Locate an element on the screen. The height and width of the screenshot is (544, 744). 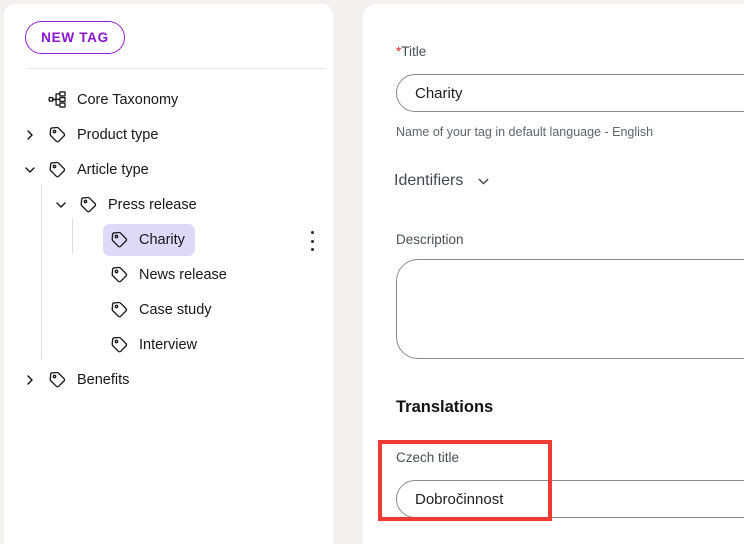
tree-item-content: Press release is located at coordinates (139, 205).